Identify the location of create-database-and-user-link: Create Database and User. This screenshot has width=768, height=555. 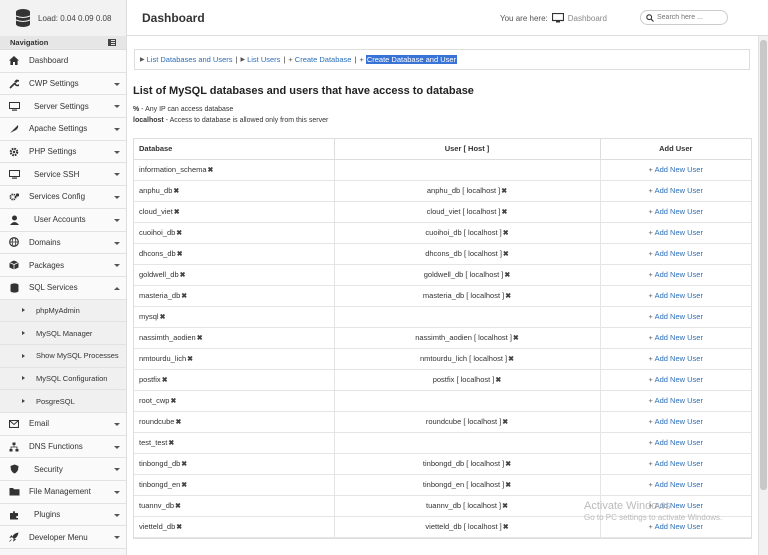
(411, 59).